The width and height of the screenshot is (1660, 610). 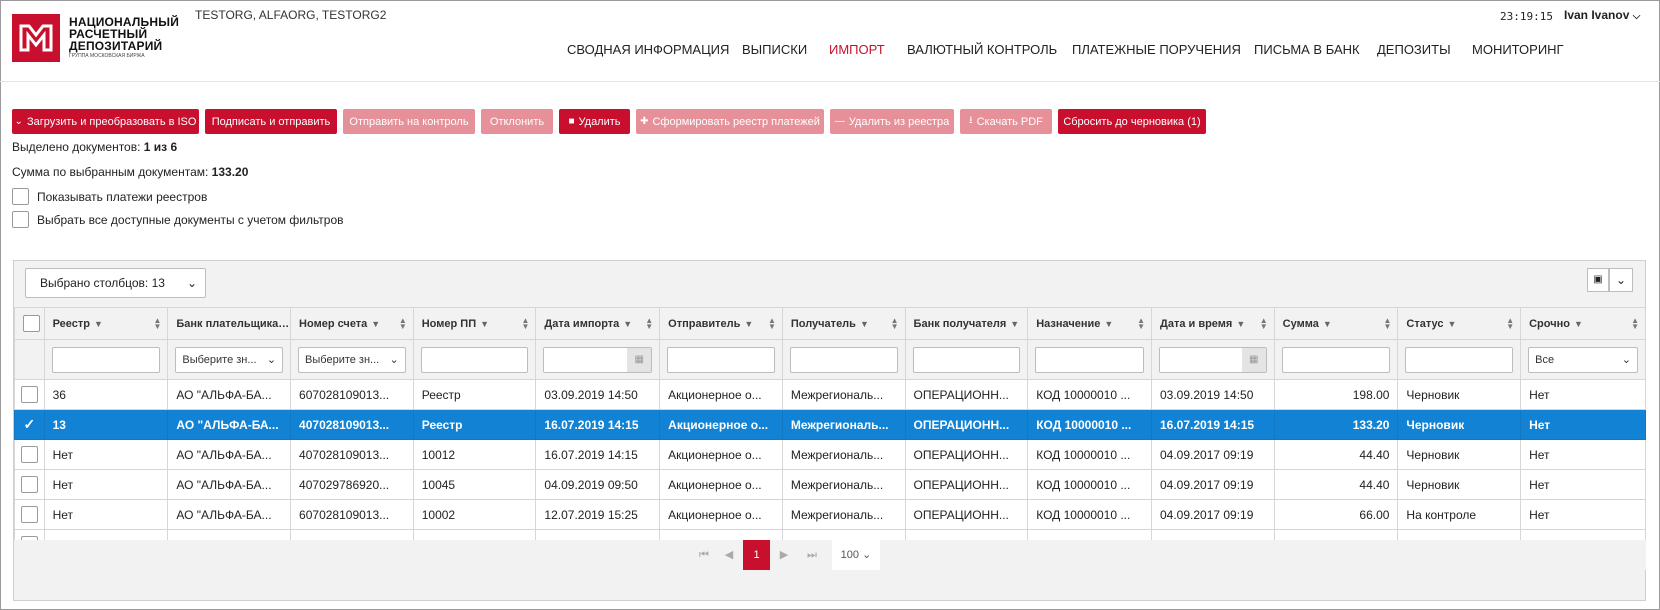 What do you see at coordinates (1621, 280) in the screenshot?
I see `grid-options-button: ⌄` at bounding box center [1621, 280].